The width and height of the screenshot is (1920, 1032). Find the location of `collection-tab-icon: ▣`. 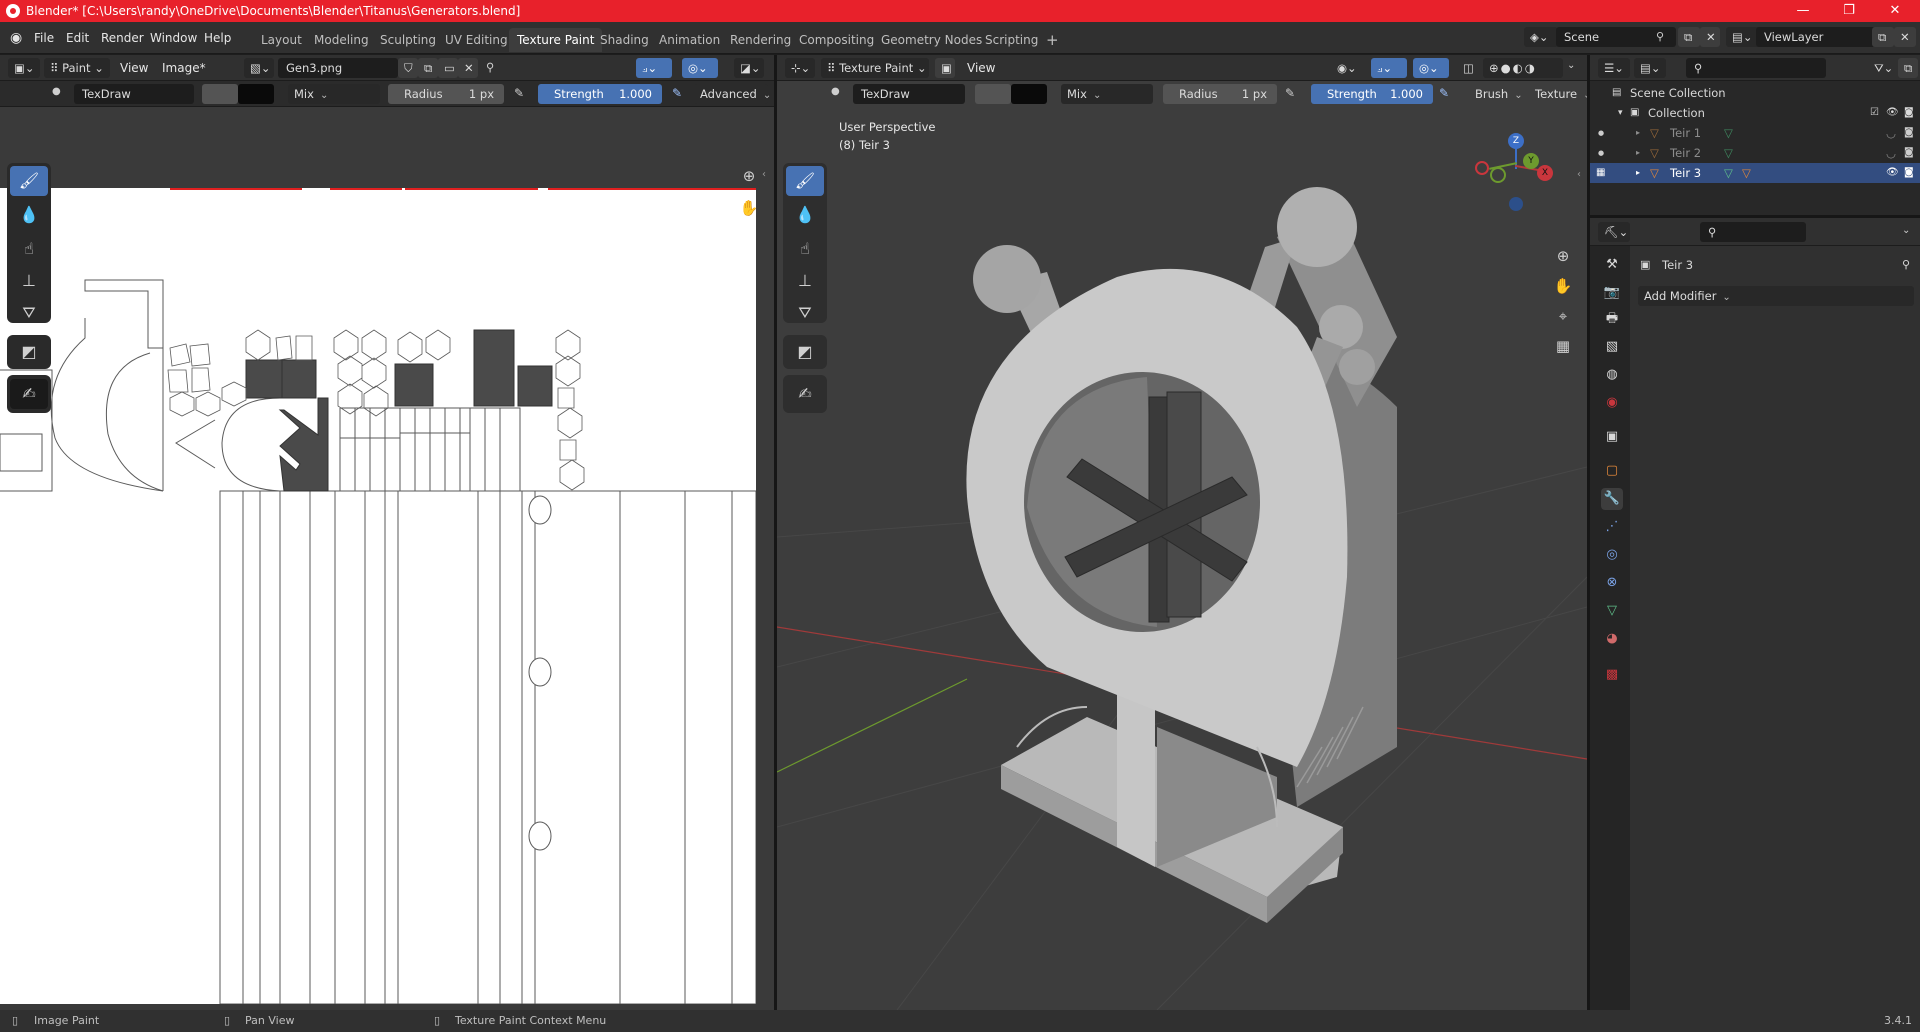

collection-tab-icon: ▣ is located at coordinates (1612, 437).